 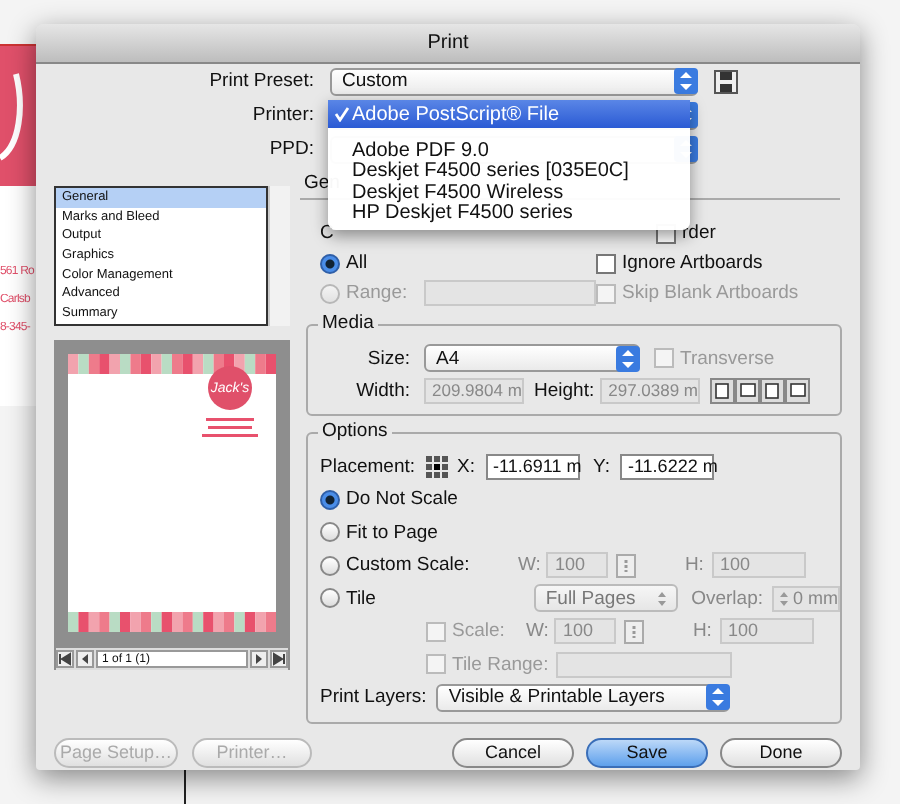 What do you see at coordinates (692, 263) in the screenshot?
I see `checkbox-label: Ignore Artboards` at bounding box center [692, 263].